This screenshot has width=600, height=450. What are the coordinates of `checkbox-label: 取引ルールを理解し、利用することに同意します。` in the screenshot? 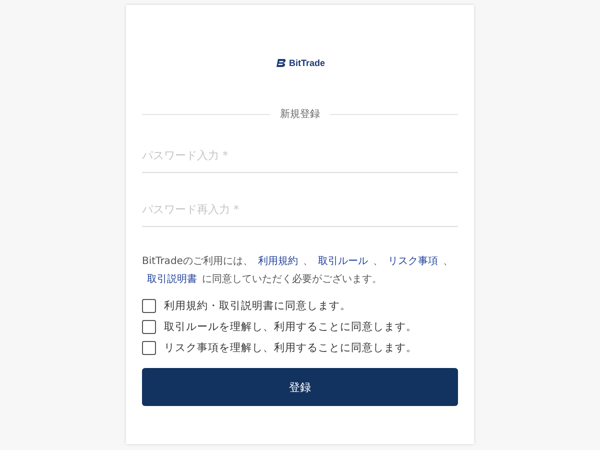 It's located at (290, 327).